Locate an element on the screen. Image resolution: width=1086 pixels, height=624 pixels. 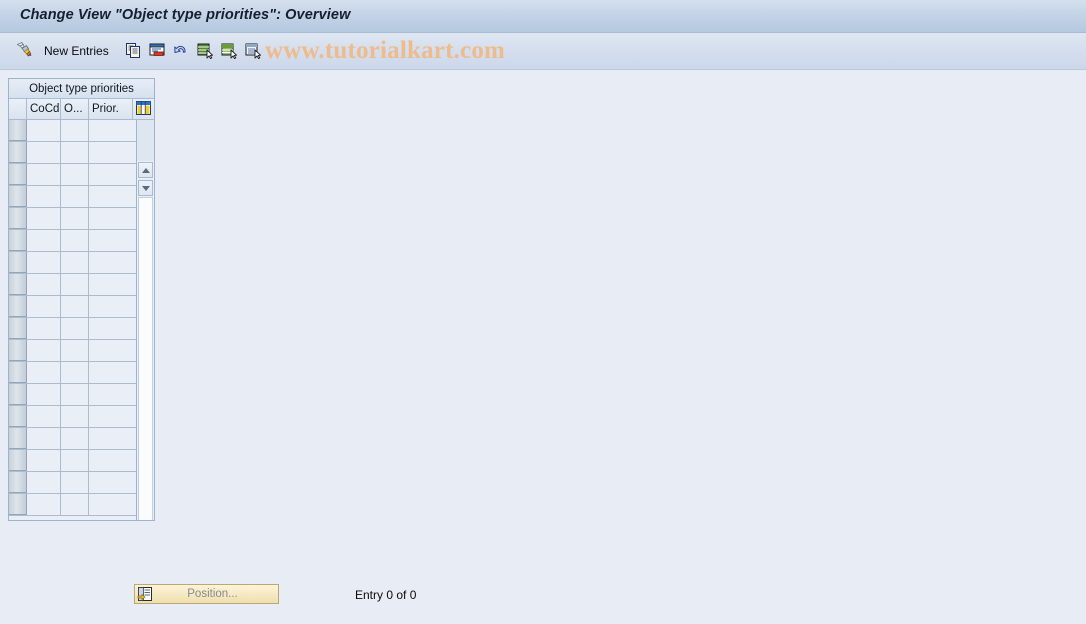
select-block-button is located at coordinates (253, 51).